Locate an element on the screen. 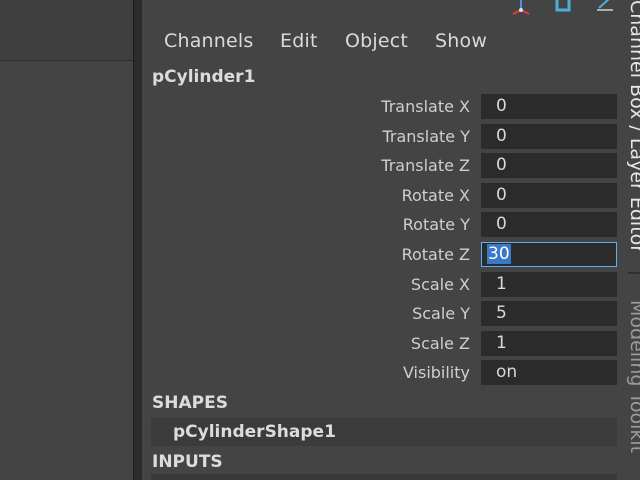 The width and height of the screenshot is (640, 480). menu-show: Show is located at coordinates (461, 41).